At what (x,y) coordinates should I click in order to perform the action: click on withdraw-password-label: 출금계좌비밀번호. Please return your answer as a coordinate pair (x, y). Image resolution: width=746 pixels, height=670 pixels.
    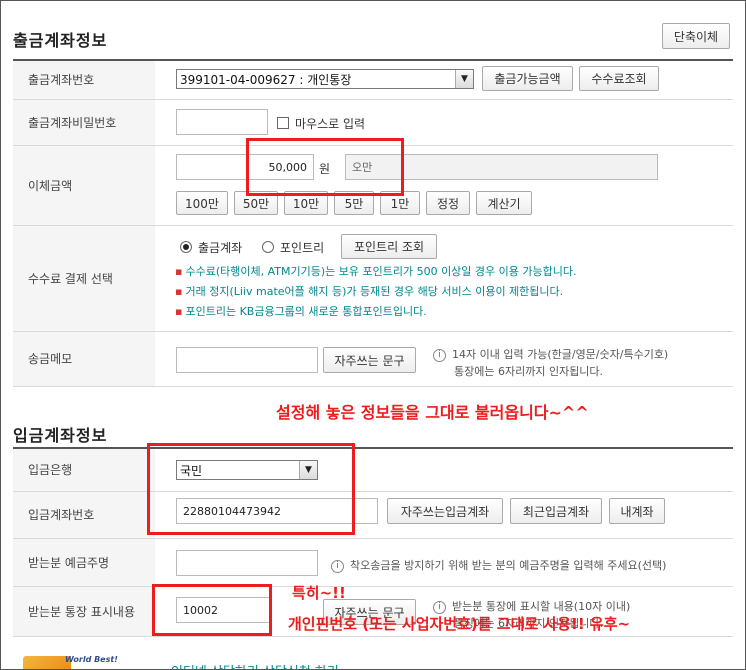
    Looking at the image, I should click on (84, 122).